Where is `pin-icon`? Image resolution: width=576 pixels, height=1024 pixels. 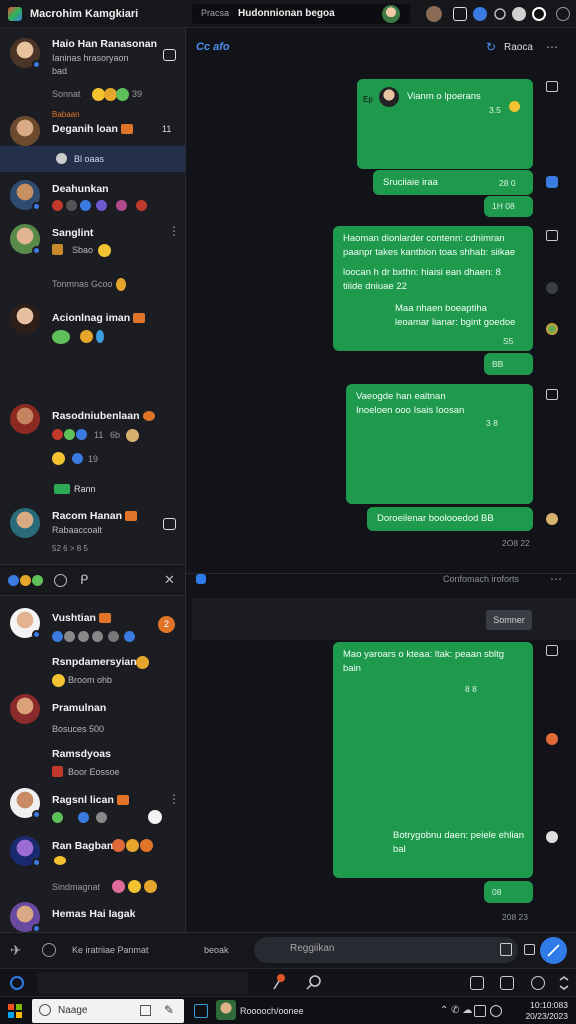
pin-icon is located at coordinates (201, 579).